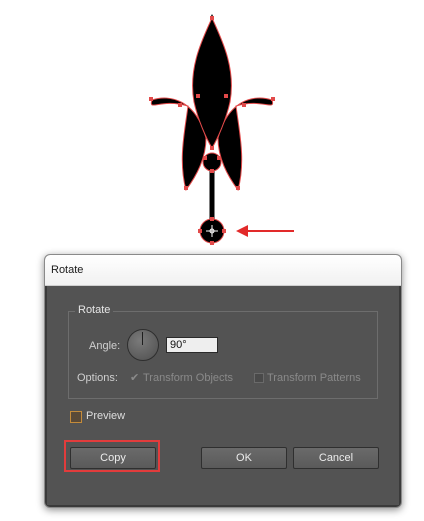 This screenshot has width=424, height=521. What do you see at coordinates (67, 270) in the screenshot?
I see `dialog-title: Rotate` at bounding box center [67, 270].